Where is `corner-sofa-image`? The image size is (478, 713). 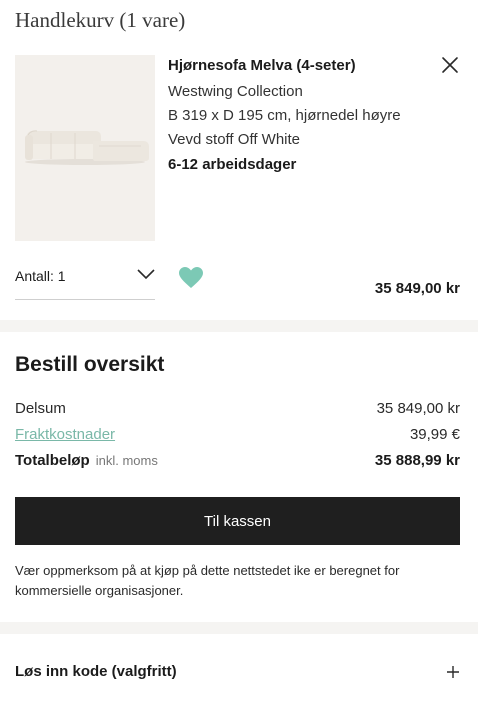
corner-sofa-image is located at coordinates (87, 147).